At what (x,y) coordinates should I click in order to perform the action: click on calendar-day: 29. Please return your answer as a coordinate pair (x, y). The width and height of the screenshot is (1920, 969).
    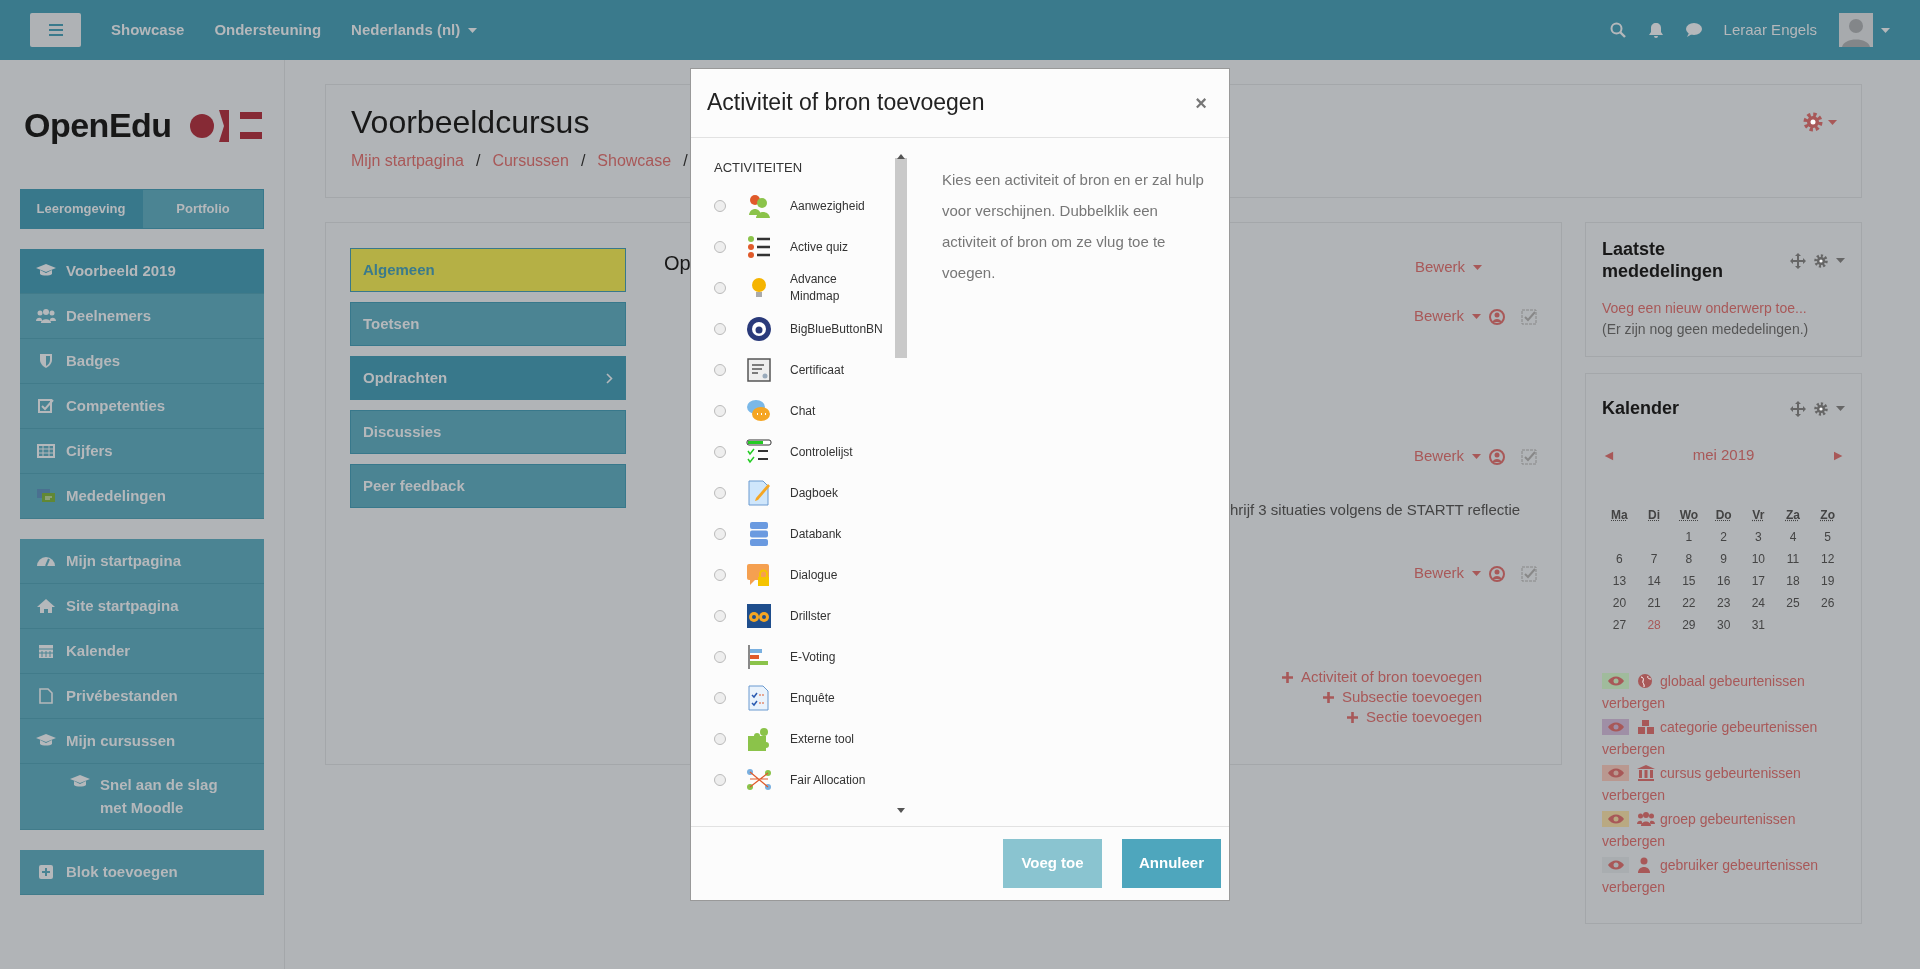
    Looking at the image, I should click on (1689, 625).